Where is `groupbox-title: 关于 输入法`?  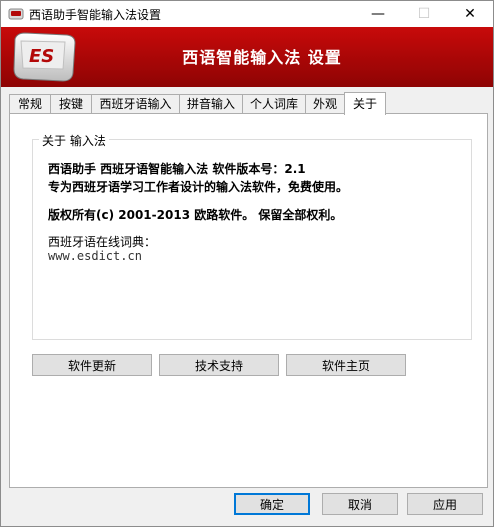 groupbox-title: 关于 输入法 is located at coordinates (74, 140).